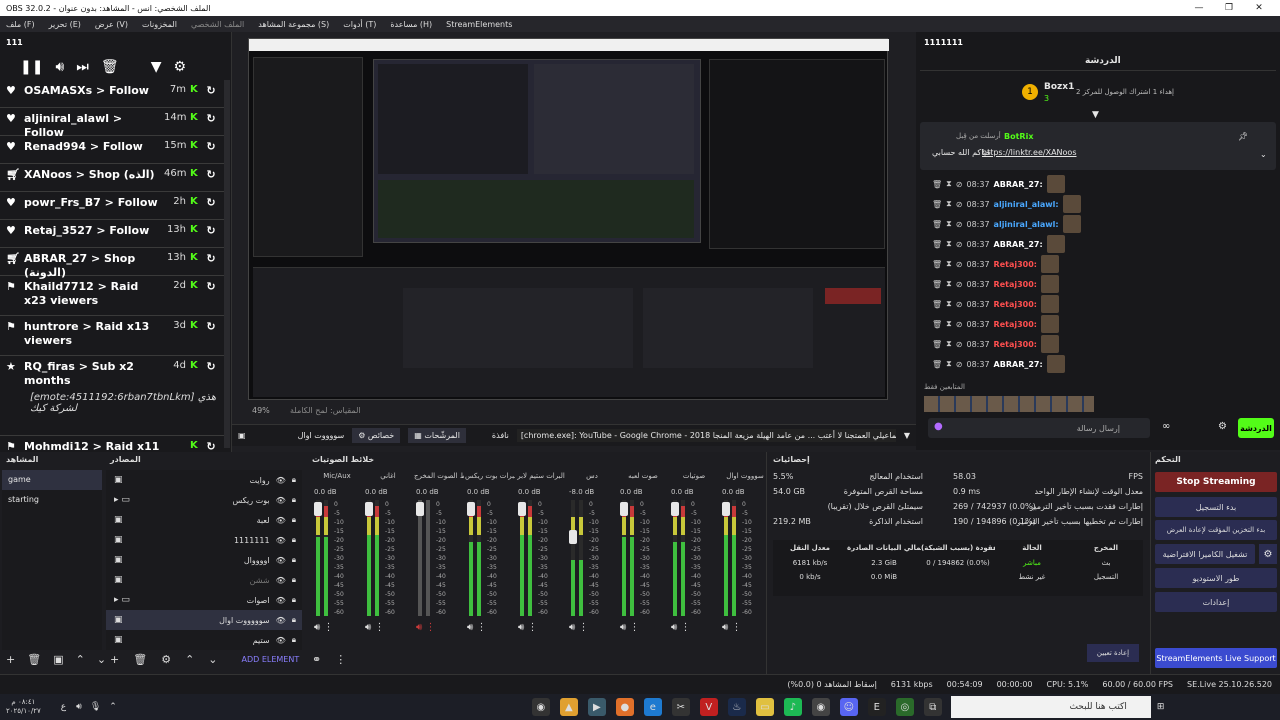 The height and width of the screenshot is (720, 1280). I want to click on epic-icon: E, so click(876, 707).